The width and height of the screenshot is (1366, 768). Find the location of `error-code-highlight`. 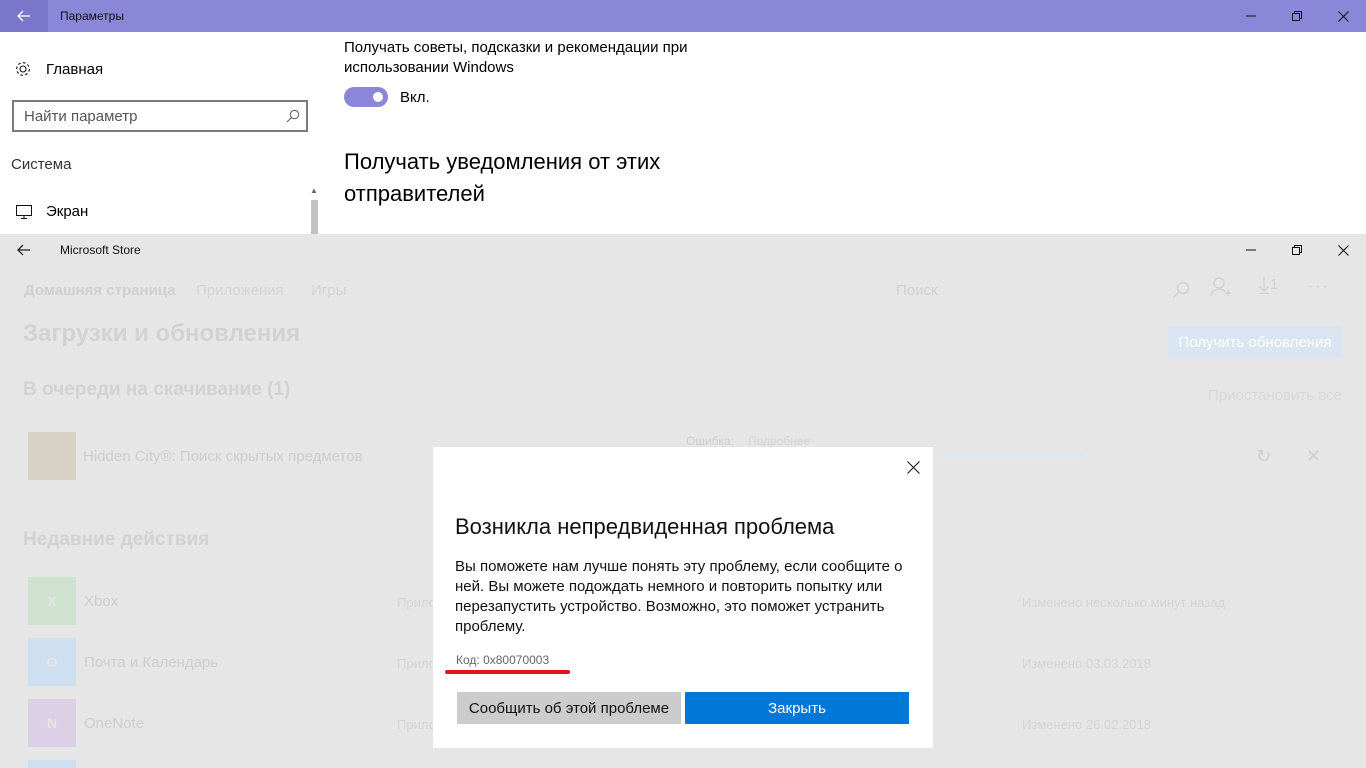

error-code-highlight is located at coordinates (507, 672).